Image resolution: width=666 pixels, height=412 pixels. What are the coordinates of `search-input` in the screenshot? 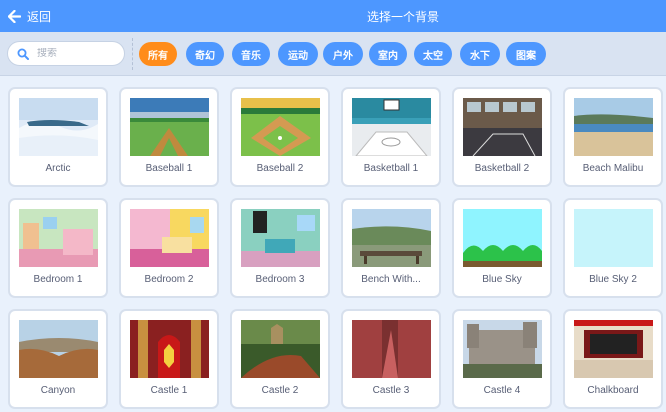 It's located at (72, 53).